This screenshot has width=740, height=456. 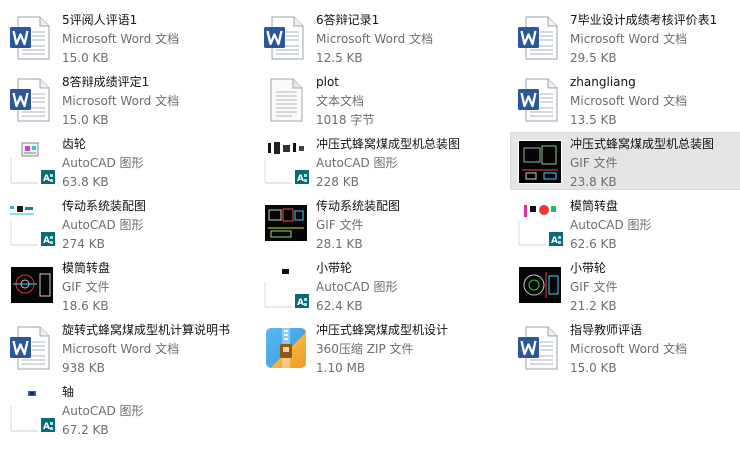 I want to click on file-name: 指导教师评语, so click(x=606, y=330).